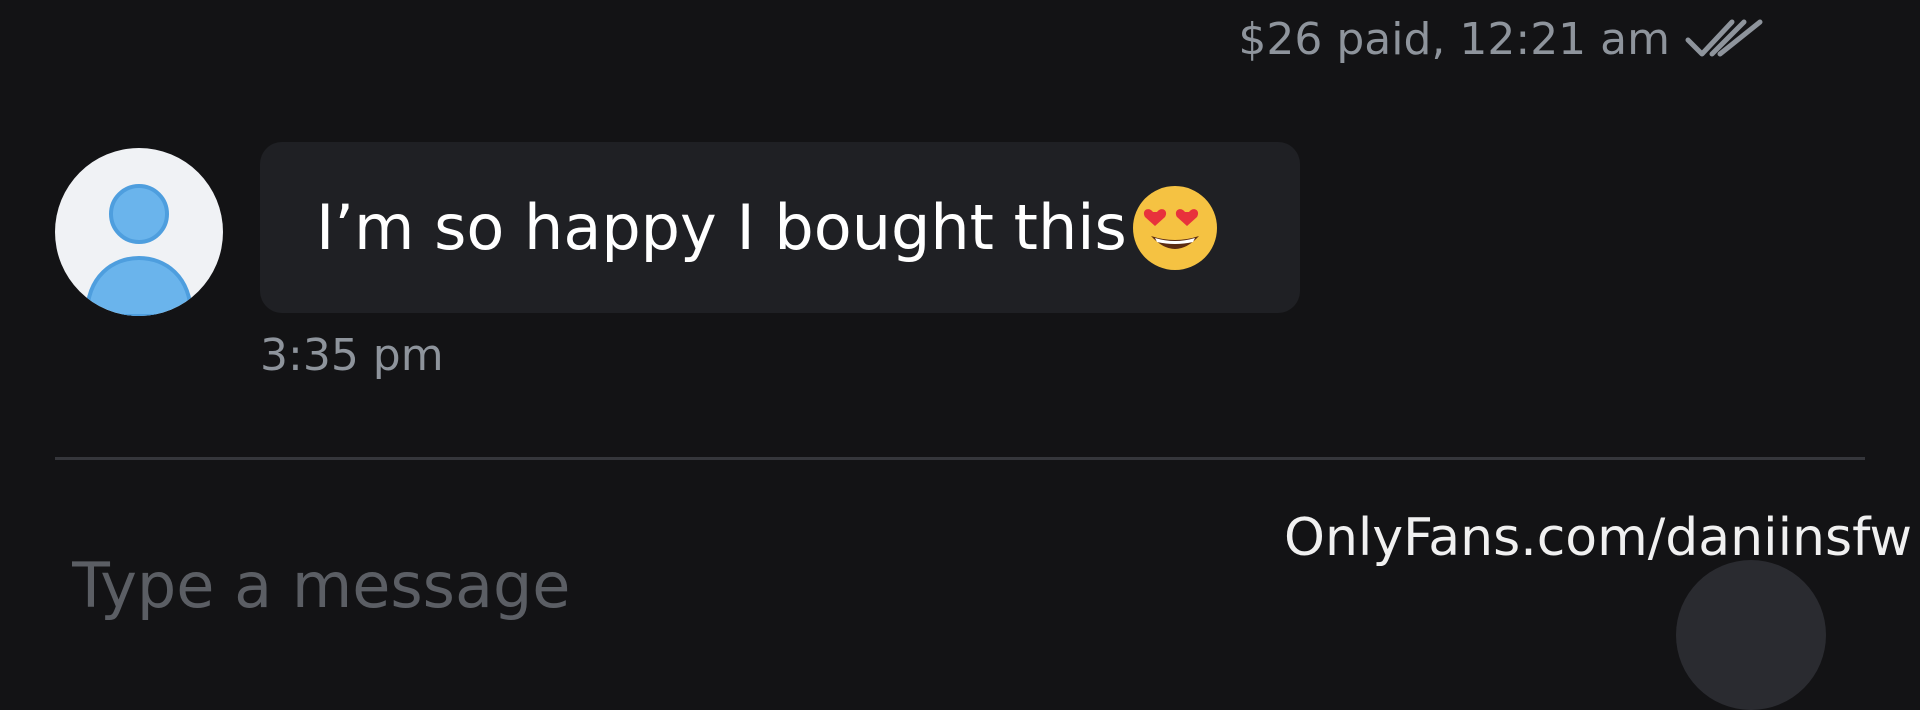 The width and height of the screenshot is (1920, 710). Describe the element at coordinates (1727, 39) in the screenshot. I see `double-check-icon` at that location.